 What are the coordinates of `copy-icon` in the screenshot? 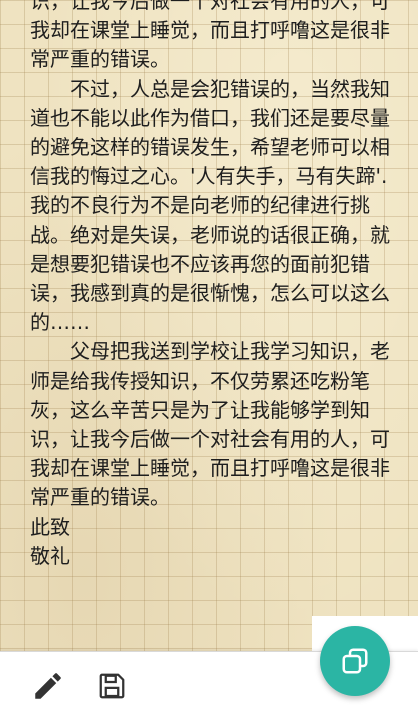 It's located at (355, 661).